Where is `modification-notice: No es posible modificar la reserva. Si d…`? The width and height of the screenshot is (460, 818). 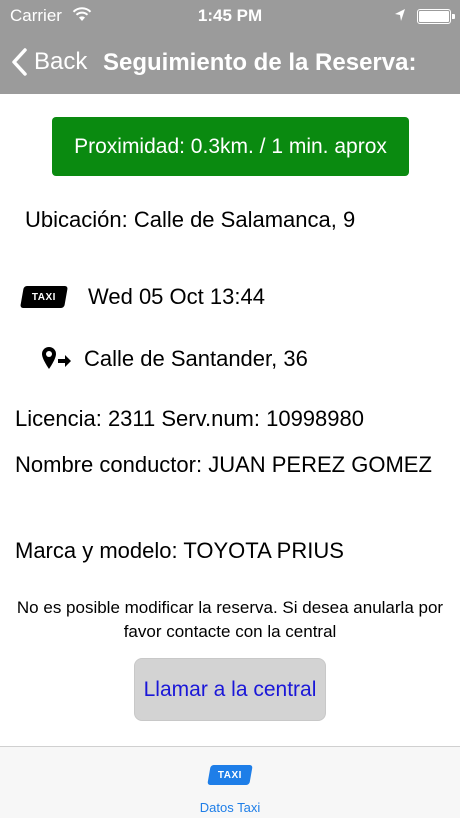
modification-notice: No es posible modificar la reserva. Si d… is located at coordinates (230, 619).